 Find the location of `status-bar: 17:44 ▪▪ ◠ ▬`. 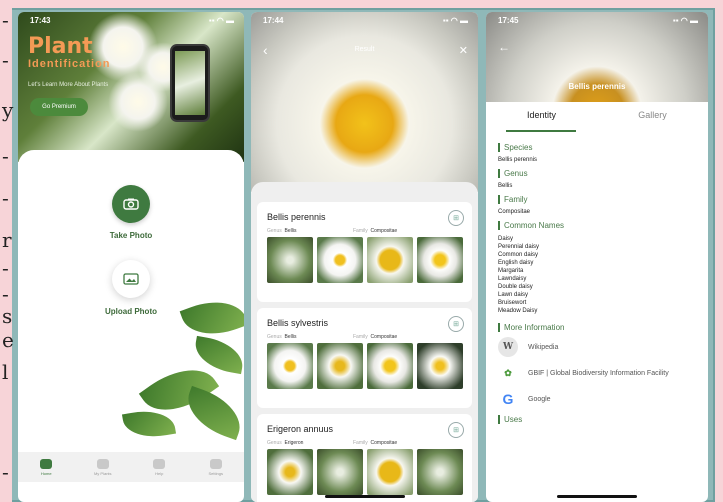

status-bar: 17:44 ▪▪ ◠ ▬ is located at coordinates (365, 20).